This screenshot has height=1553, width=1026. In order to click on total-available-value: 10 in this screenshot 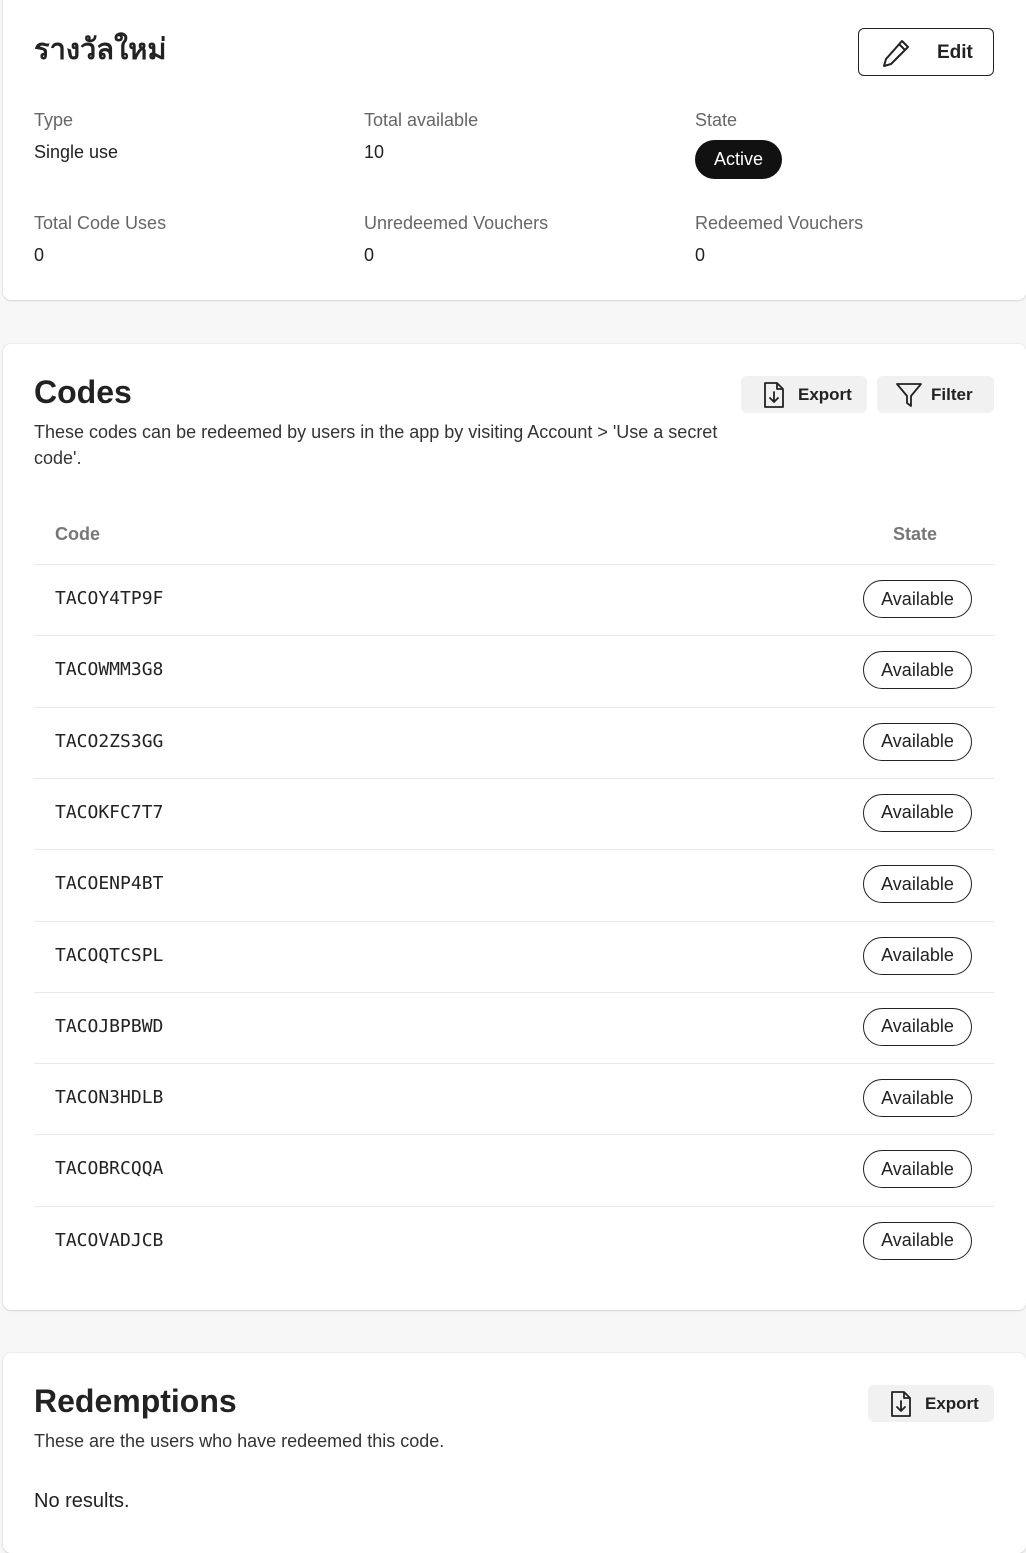, I will do `click(374, 152)`.